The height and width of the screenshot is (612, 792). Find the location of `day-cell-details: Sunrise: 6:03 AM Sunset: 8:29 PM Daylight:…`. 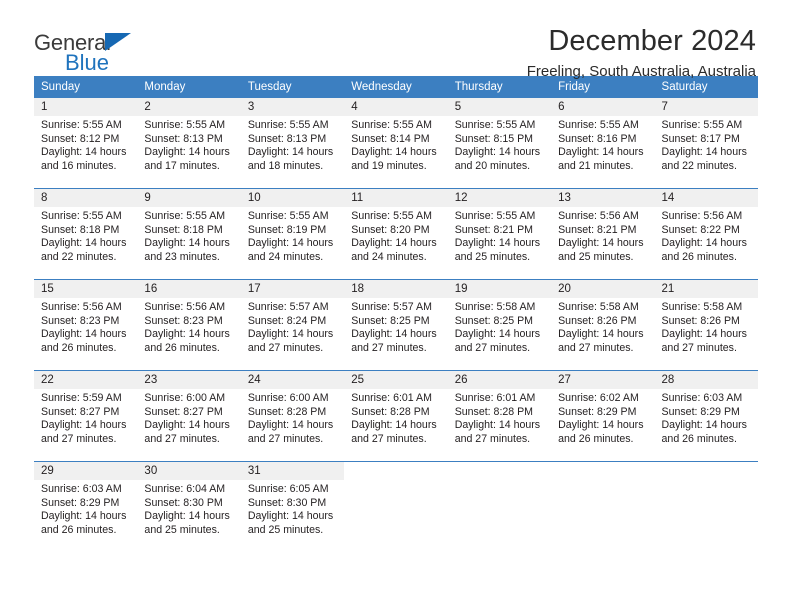

day-cell-details: Sunrise: 6:03 AM Sunset: 8:29 PM Daylight:… is located at coordinates (706, 417).